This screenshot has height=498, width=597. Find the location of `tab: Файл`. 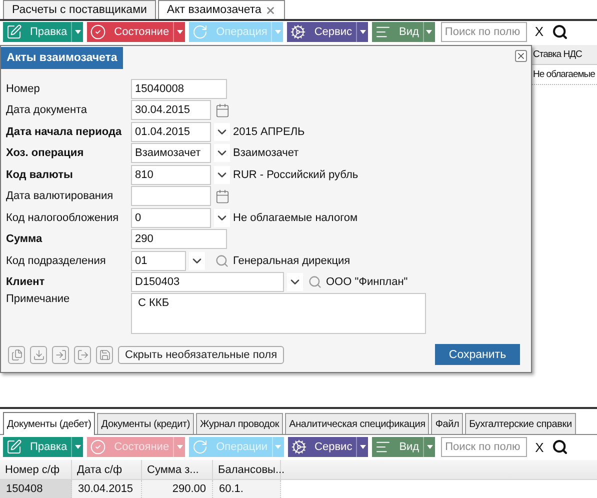

tab: Файл is located at coordinates (447, 423).